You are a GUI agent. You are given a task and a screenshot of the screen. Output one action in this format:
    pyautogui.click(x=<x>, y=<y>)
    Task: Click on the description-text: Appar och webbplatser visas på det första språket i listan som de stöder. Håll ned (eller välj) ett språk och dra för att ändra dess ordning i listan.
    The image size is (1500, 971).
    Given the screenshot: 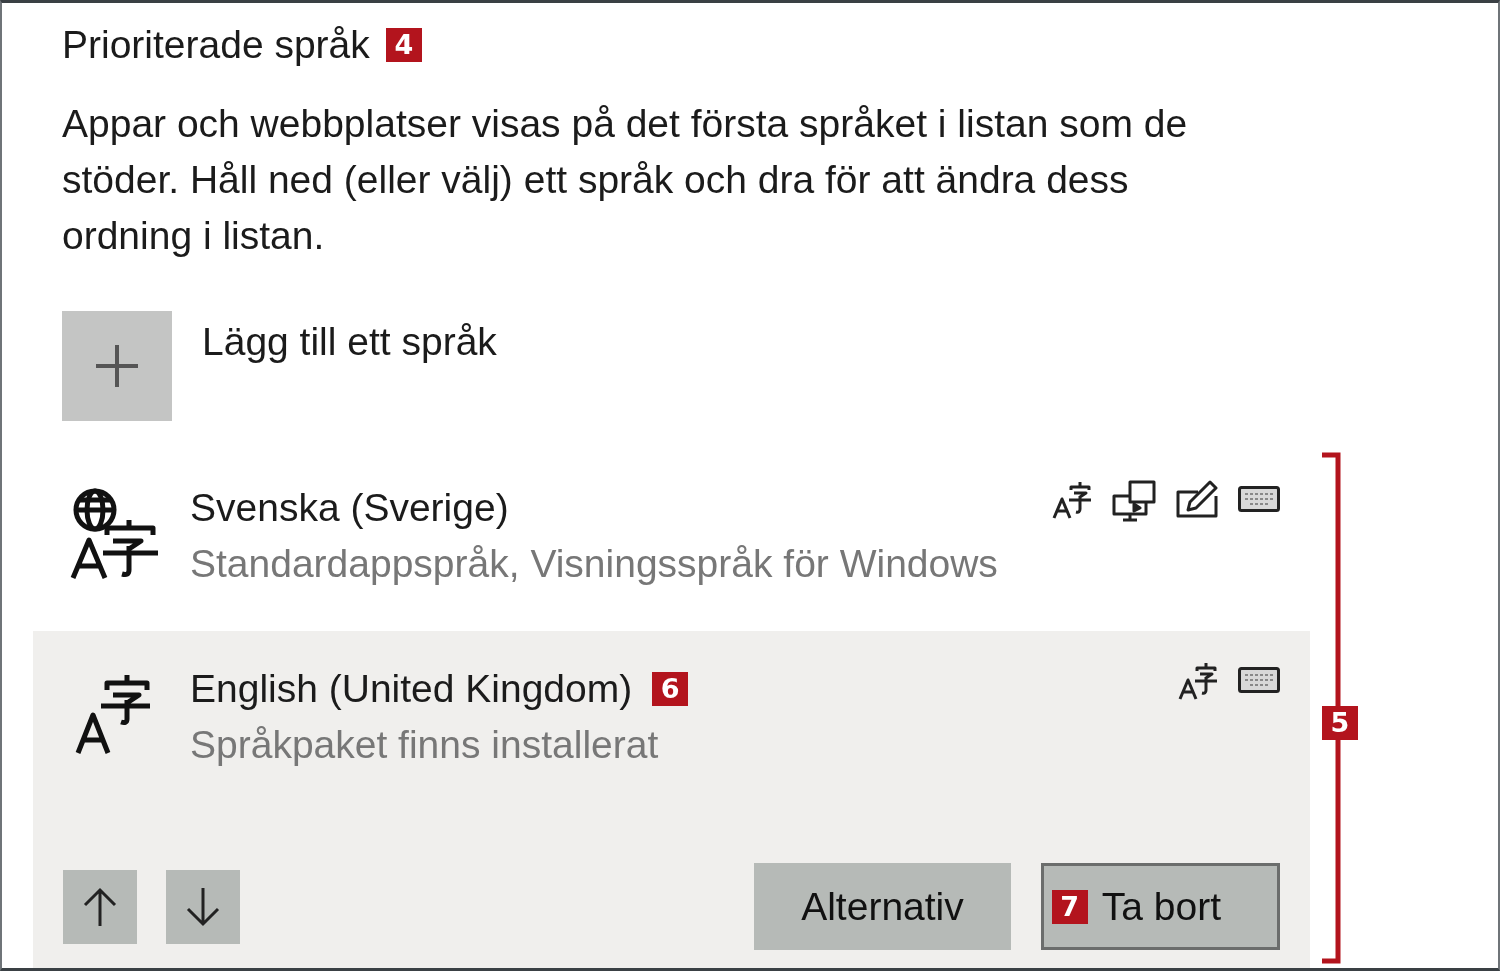 What is the action you would take?
    pyautogui.click(x=625, y=180)
    